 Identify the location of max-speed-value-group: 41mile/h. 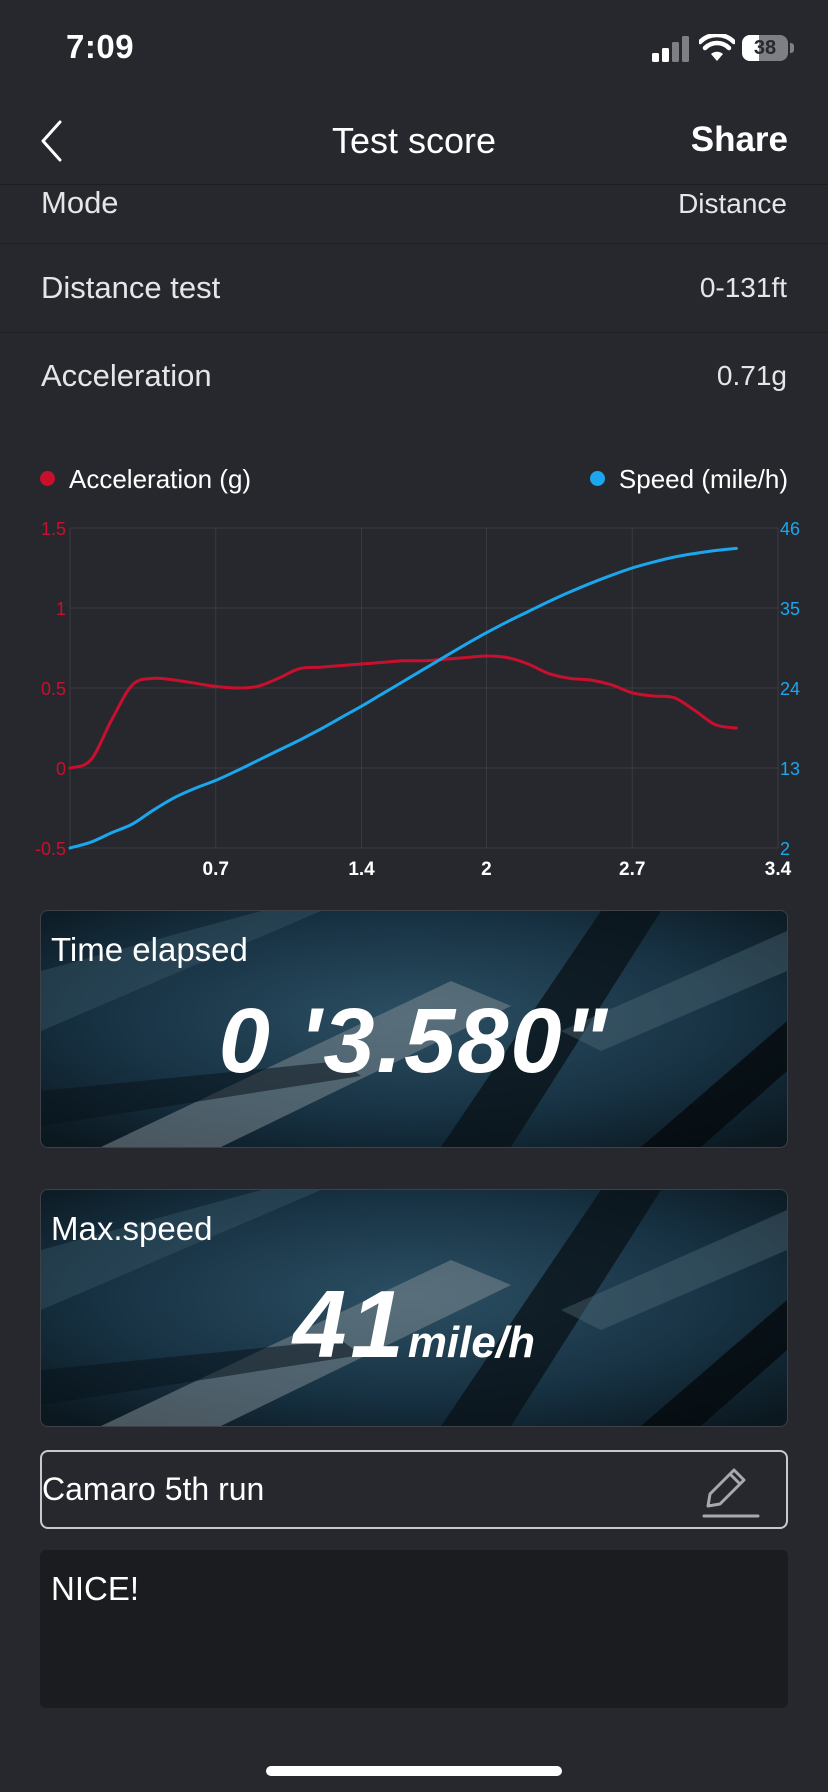
(414, 1325).